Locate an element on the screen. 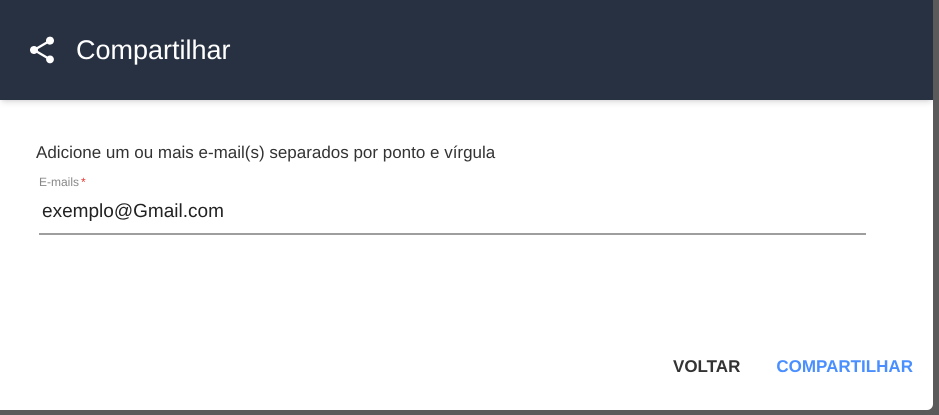 Image resolution: width=939 pixels, height=415 pixels. instruction-text: Adicione um ou mais e-mail(s) separados por ponto e vírgula is located at coordinates (266, 153).